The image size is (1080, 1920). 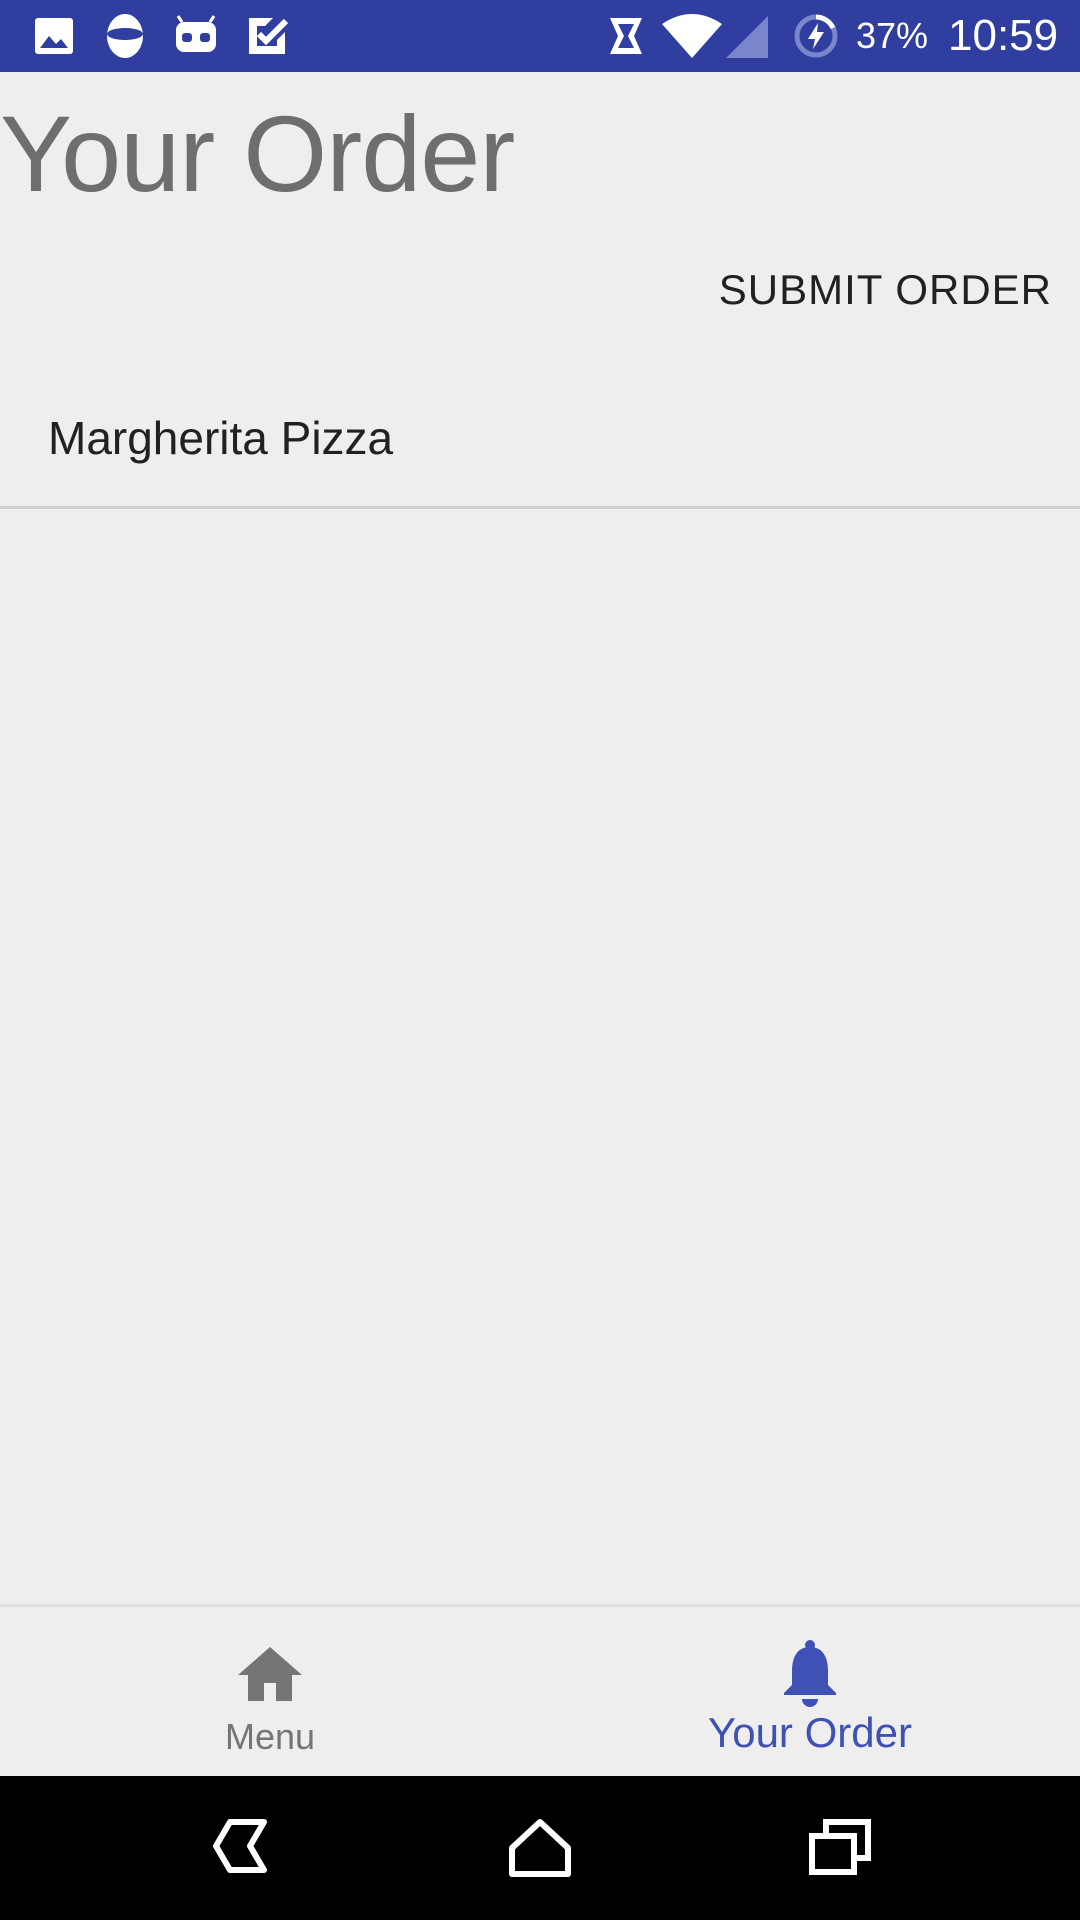 What do you see at coordinates (270, 1674) in the screenshot?
I see `home-icon` at bounding box center [270, 1674].